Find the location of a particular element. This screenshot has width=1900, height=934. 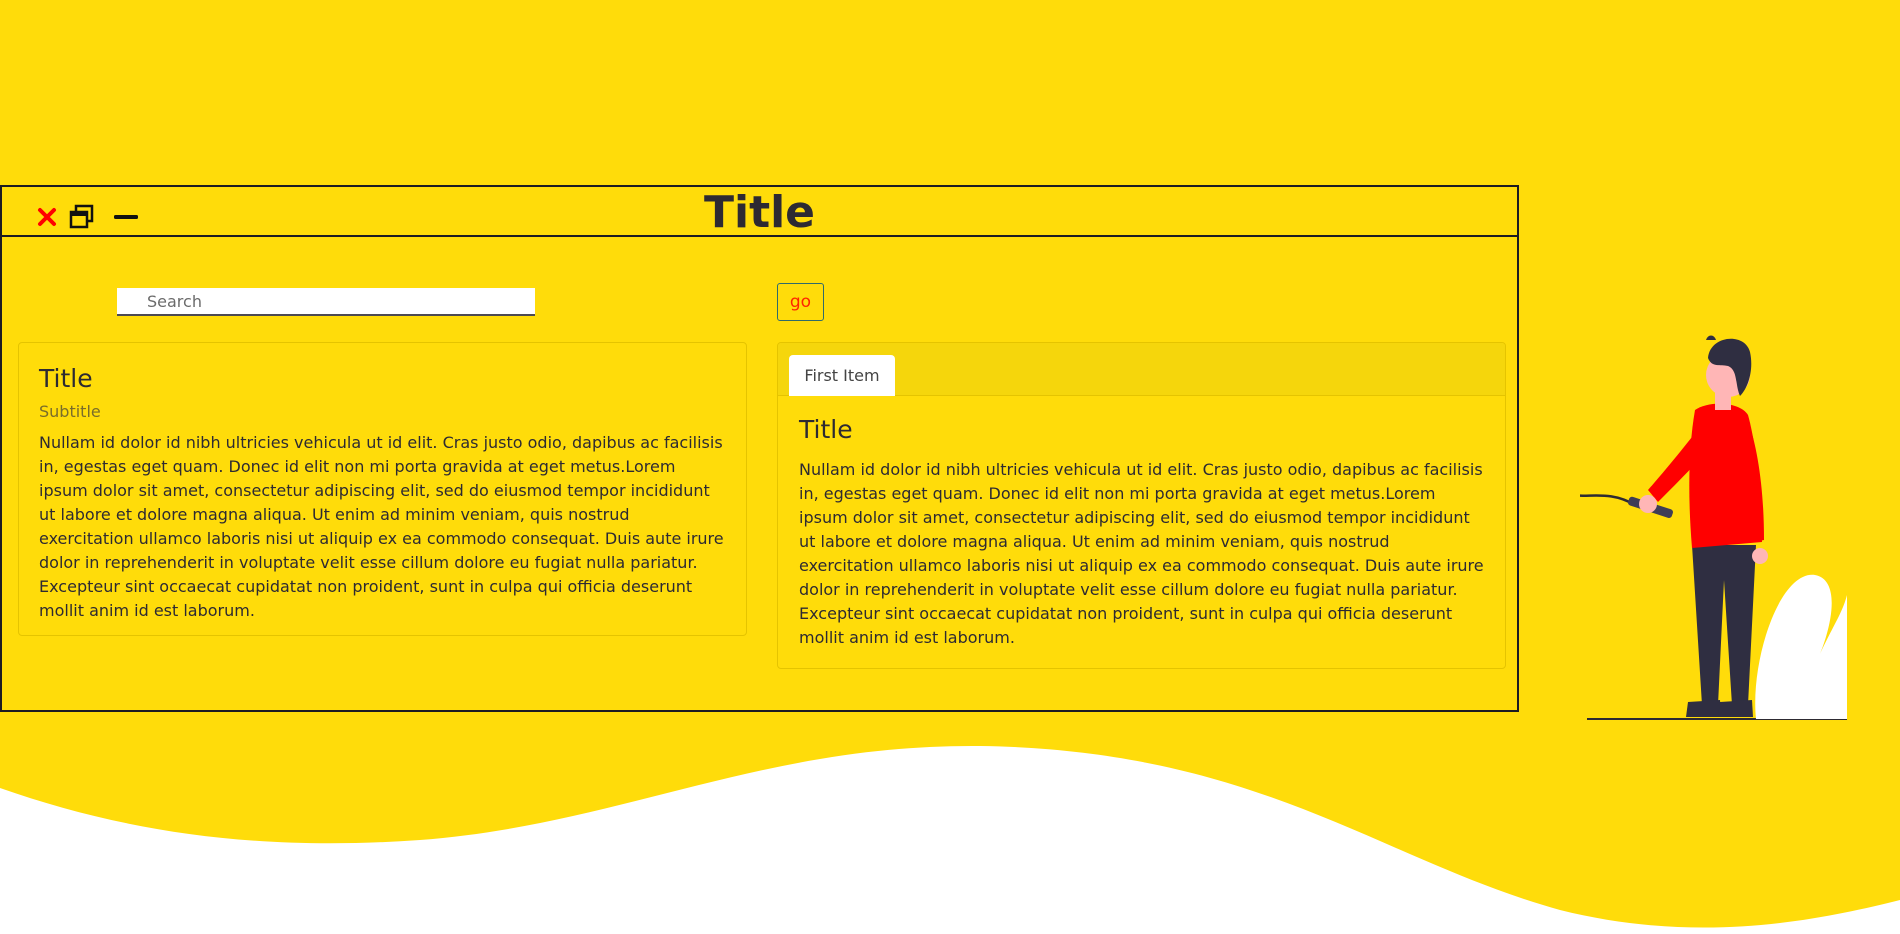

card-title: Title is located at coordinates (66, 378).